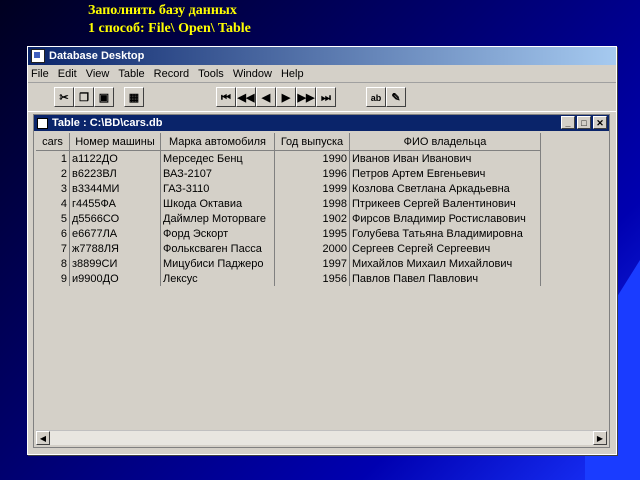 This screenshot has width=640, height=480. I want to click on cell-cars: 9, so click(53, 278).